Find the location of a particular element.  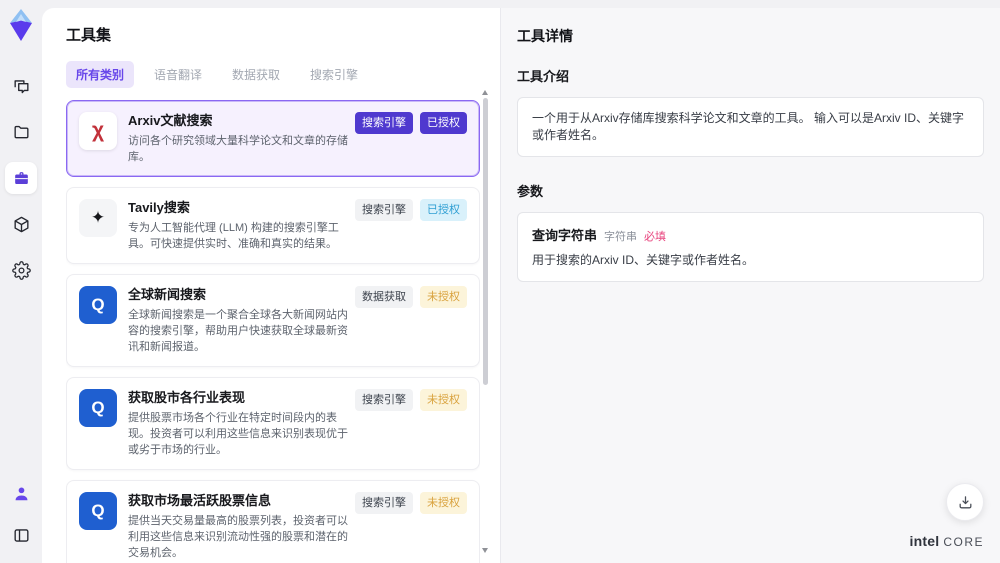

page-title: 工具集 is located at coordinates (89, 35).